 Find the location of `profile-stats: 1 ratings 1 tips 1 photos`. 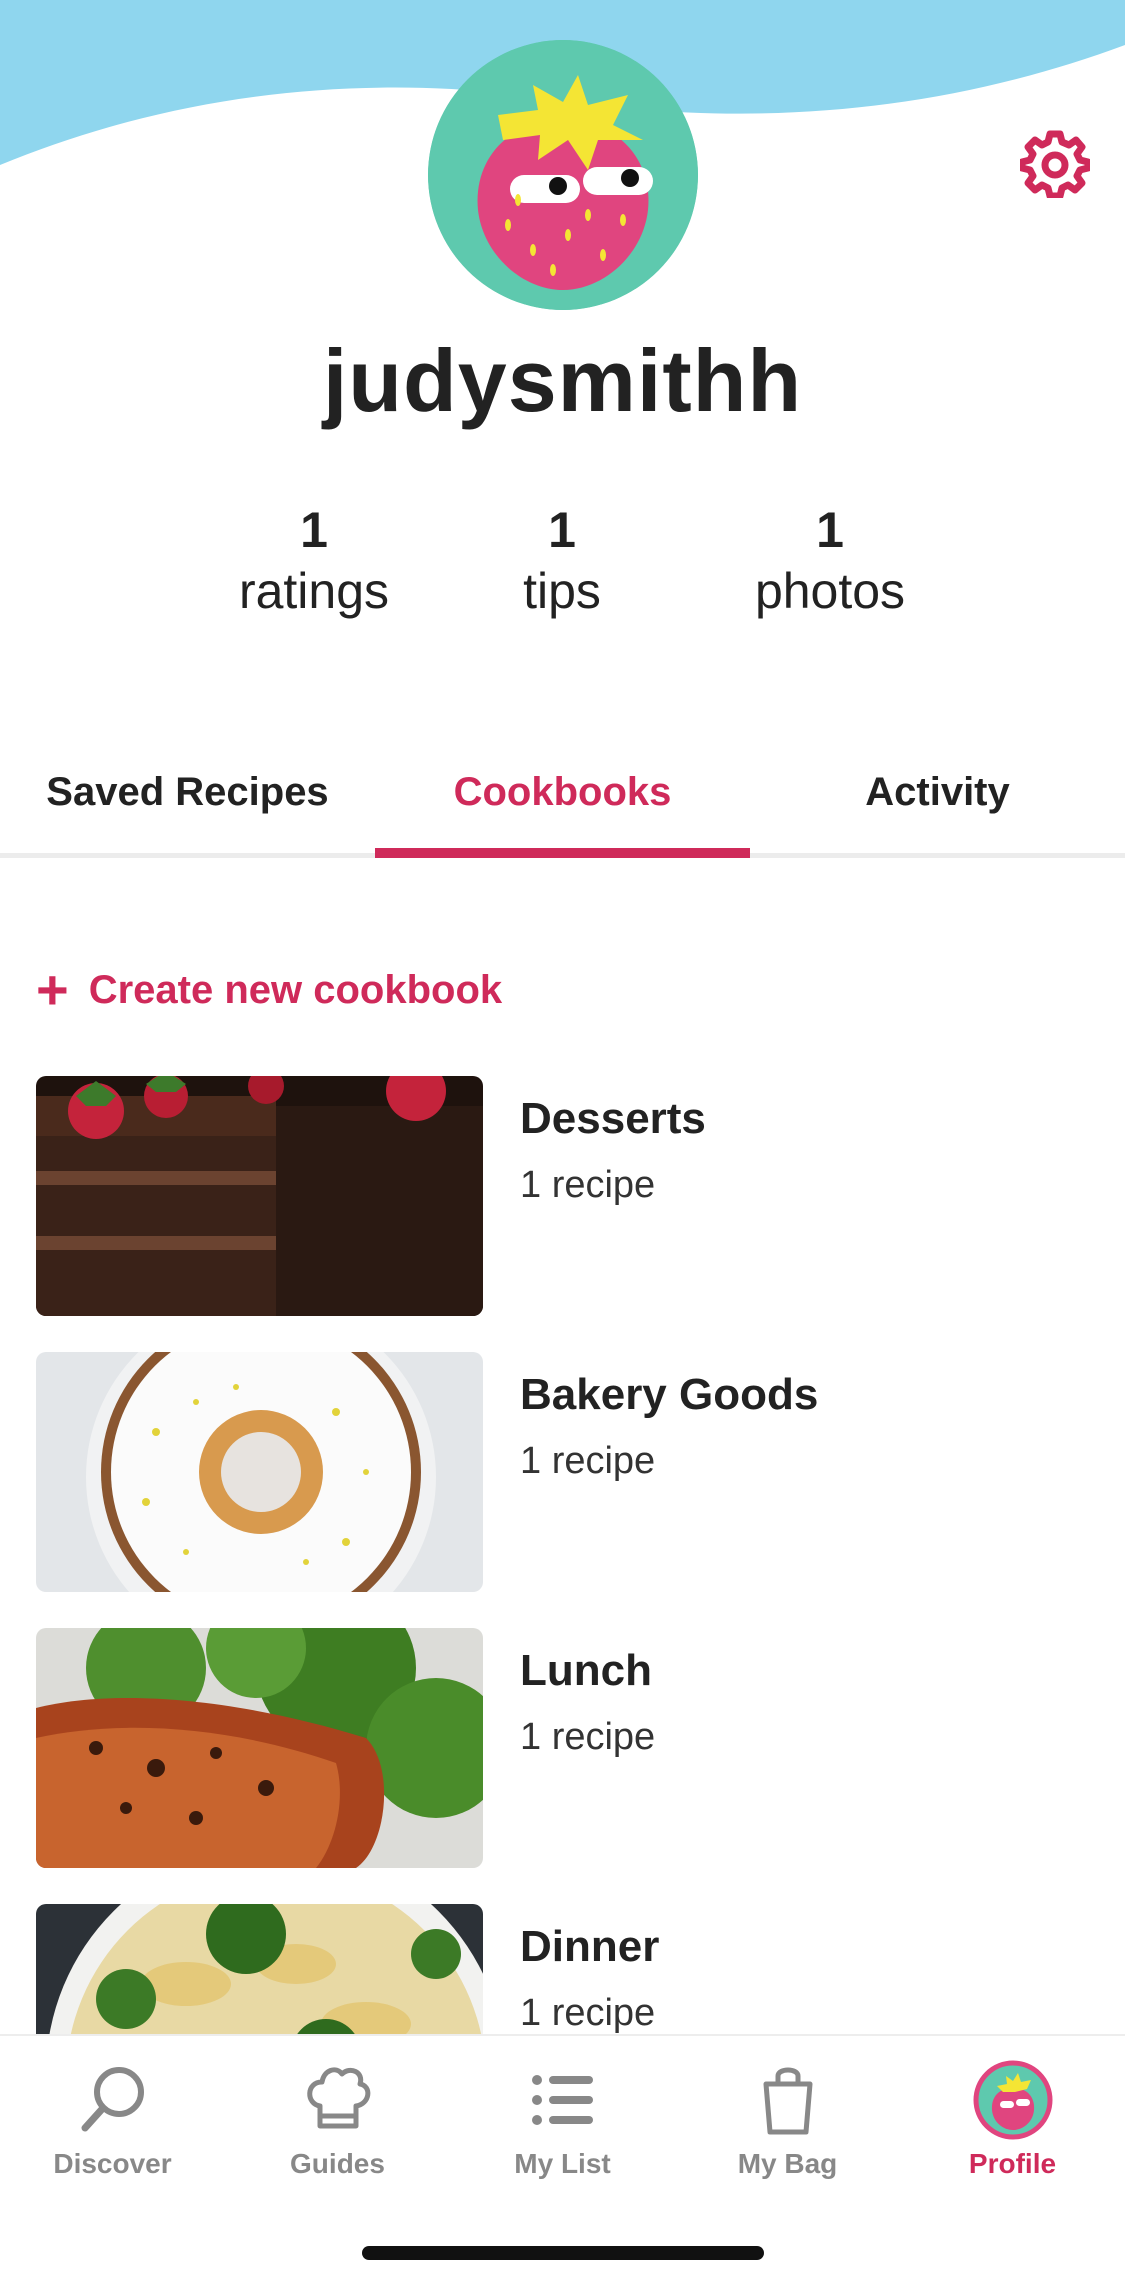

profile-stats: 1 ratings 1 tips 1 photos is located at coordinates (562, 565).